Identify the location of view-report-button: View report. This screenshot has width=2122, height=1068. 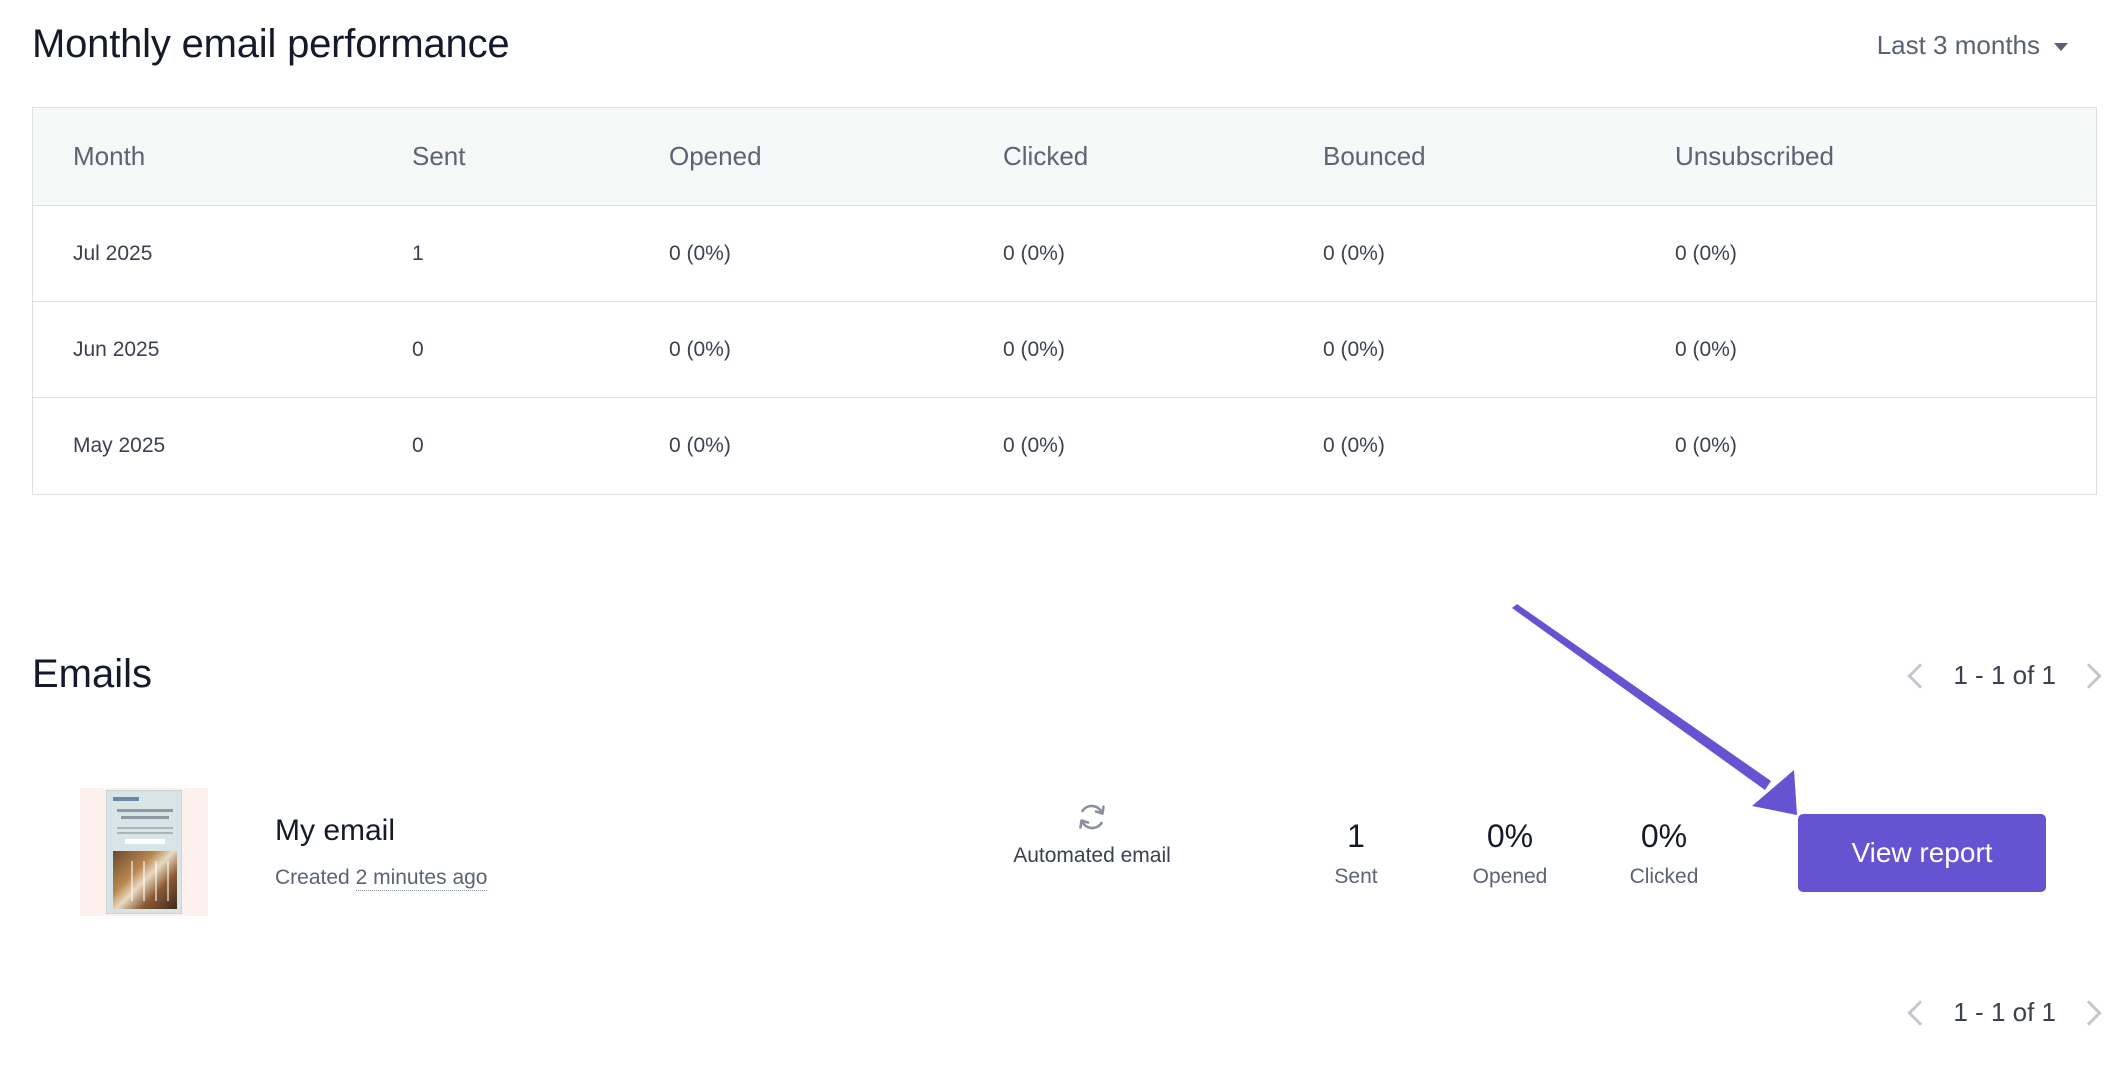
(1922, 853).